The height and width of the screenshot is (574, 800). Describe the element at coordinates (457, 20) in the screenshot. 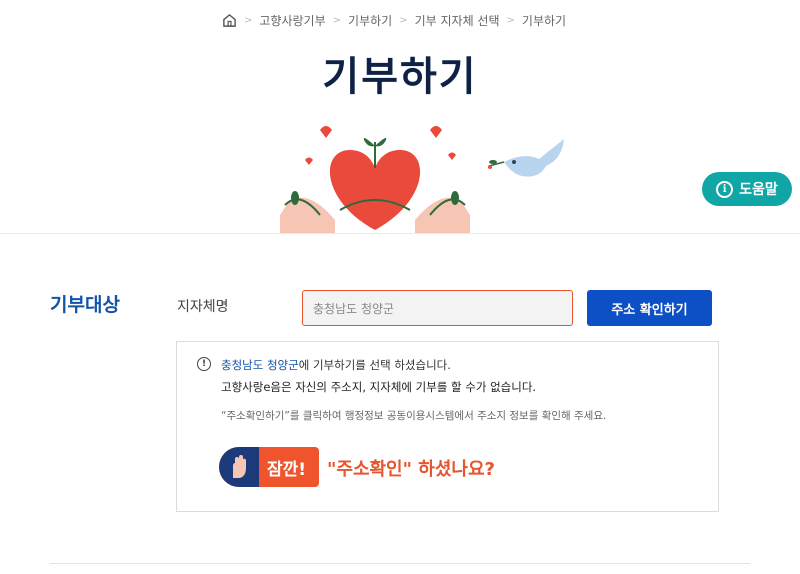

I see `breadcrumb-item-3: 기부 지자체 선택` at that location.